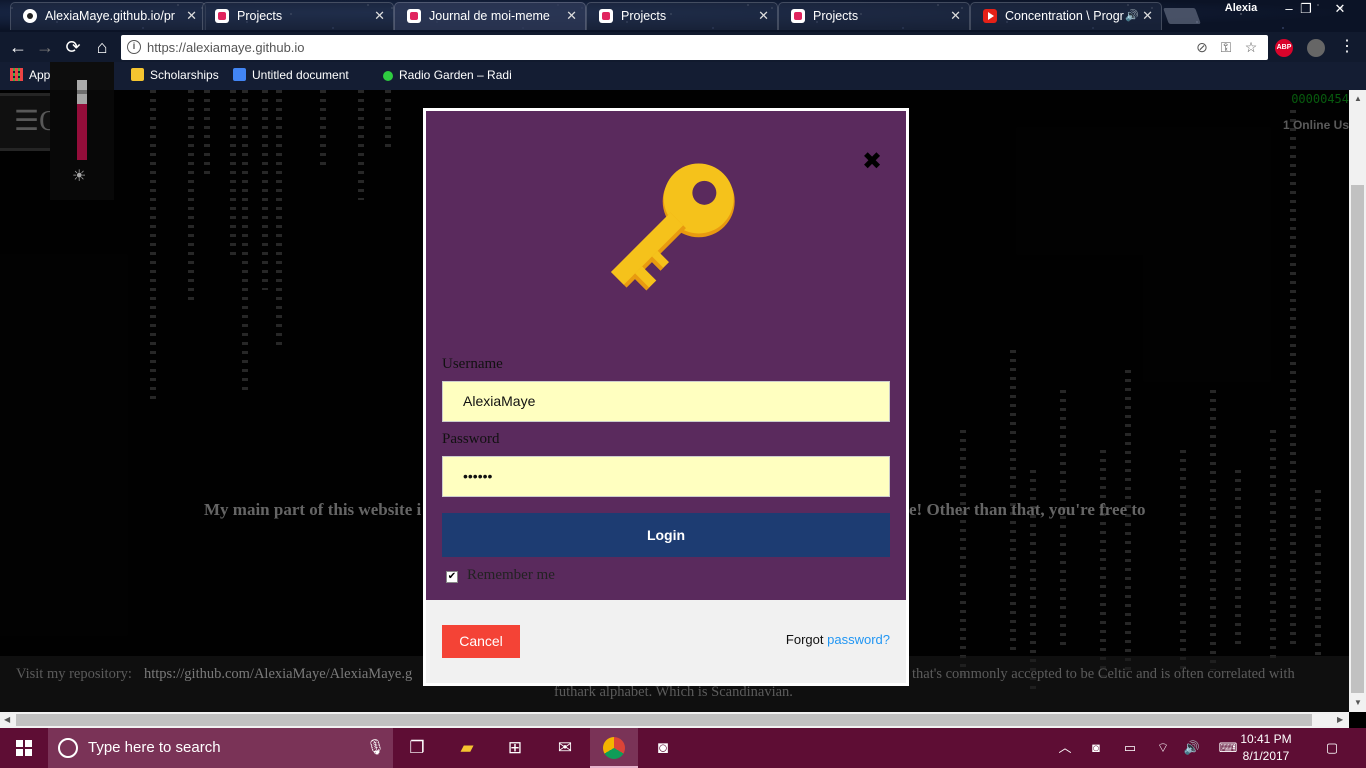 This screenshot has height=768, width=1366. I want to click on tab-title: Concentration \ Progr, so click(1064, 16).